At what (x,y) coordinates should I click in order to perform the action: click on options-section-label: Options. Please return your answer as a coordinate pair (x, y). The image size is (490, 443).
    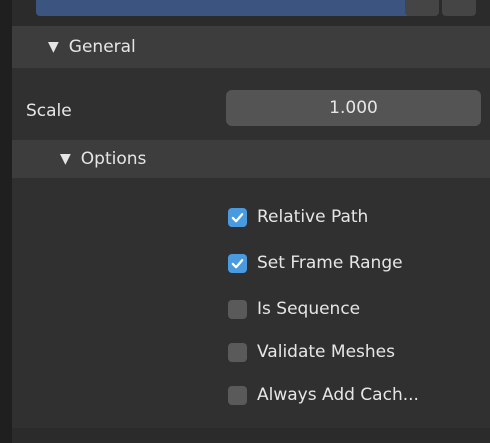
    Looking at the image, I should click on (113, 159).